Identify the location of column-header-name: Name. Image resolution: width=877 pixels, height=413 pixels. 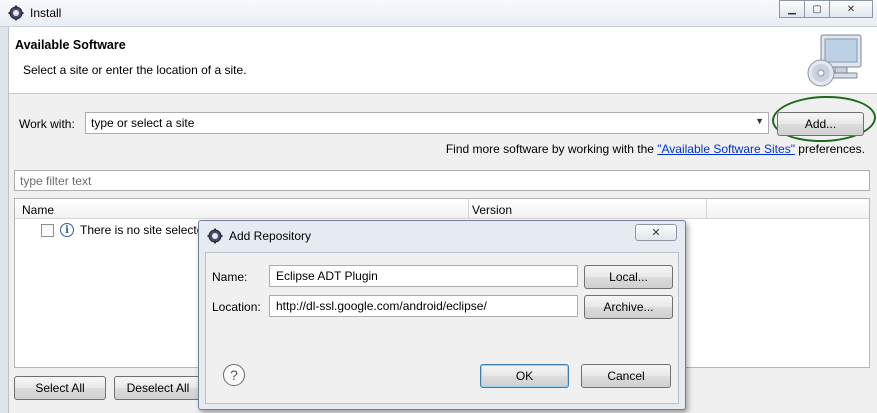
(38, 210).